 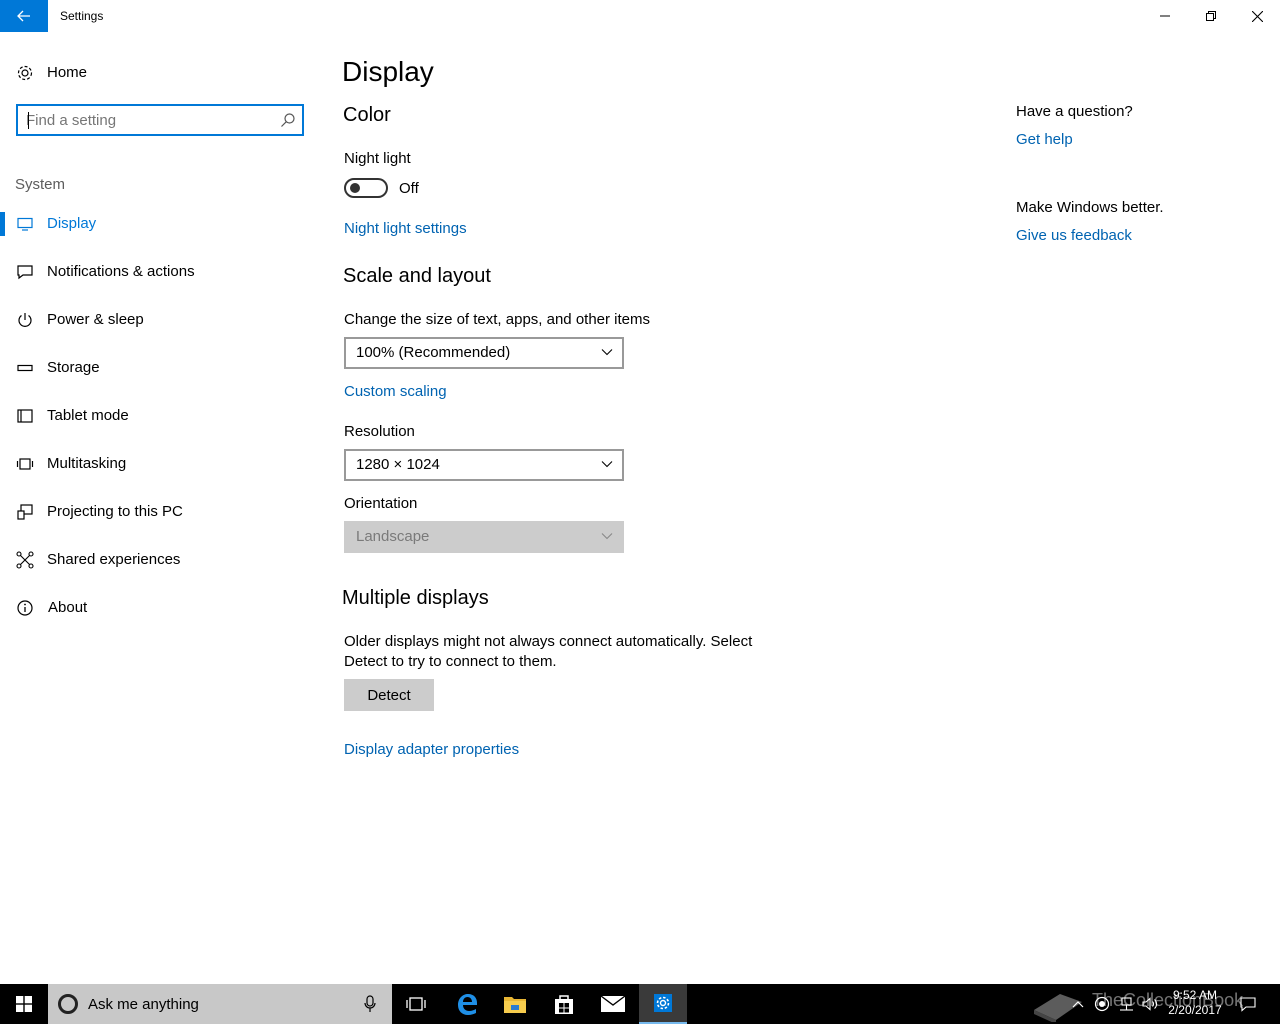 What do you see at coordinates (484, 465) in the screenshot?
I see `resolution-dropdown: 1280 × 1024` at bounding box center [484, 465].